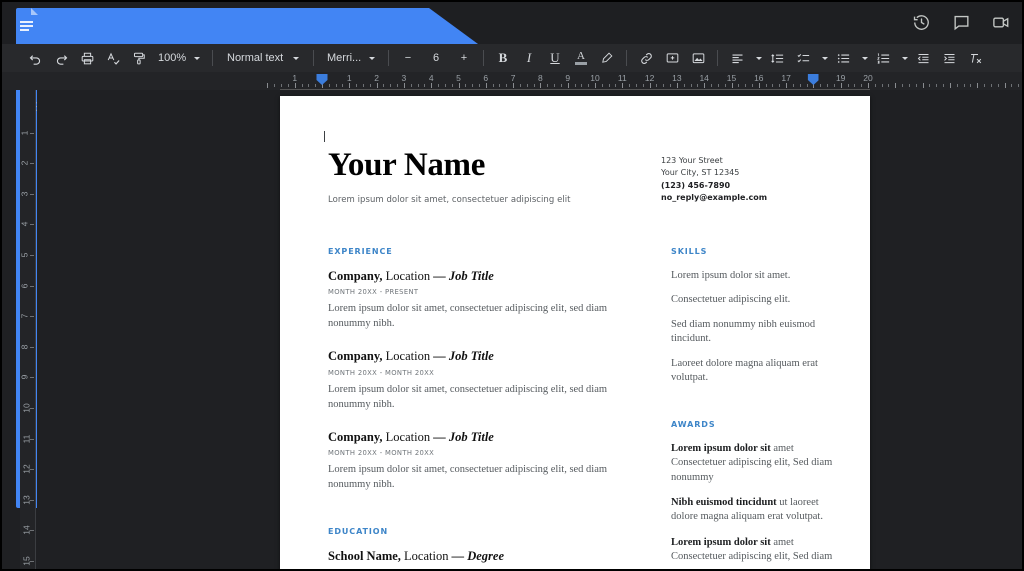  I want to click on insert-image-icon, so click(698, 58).